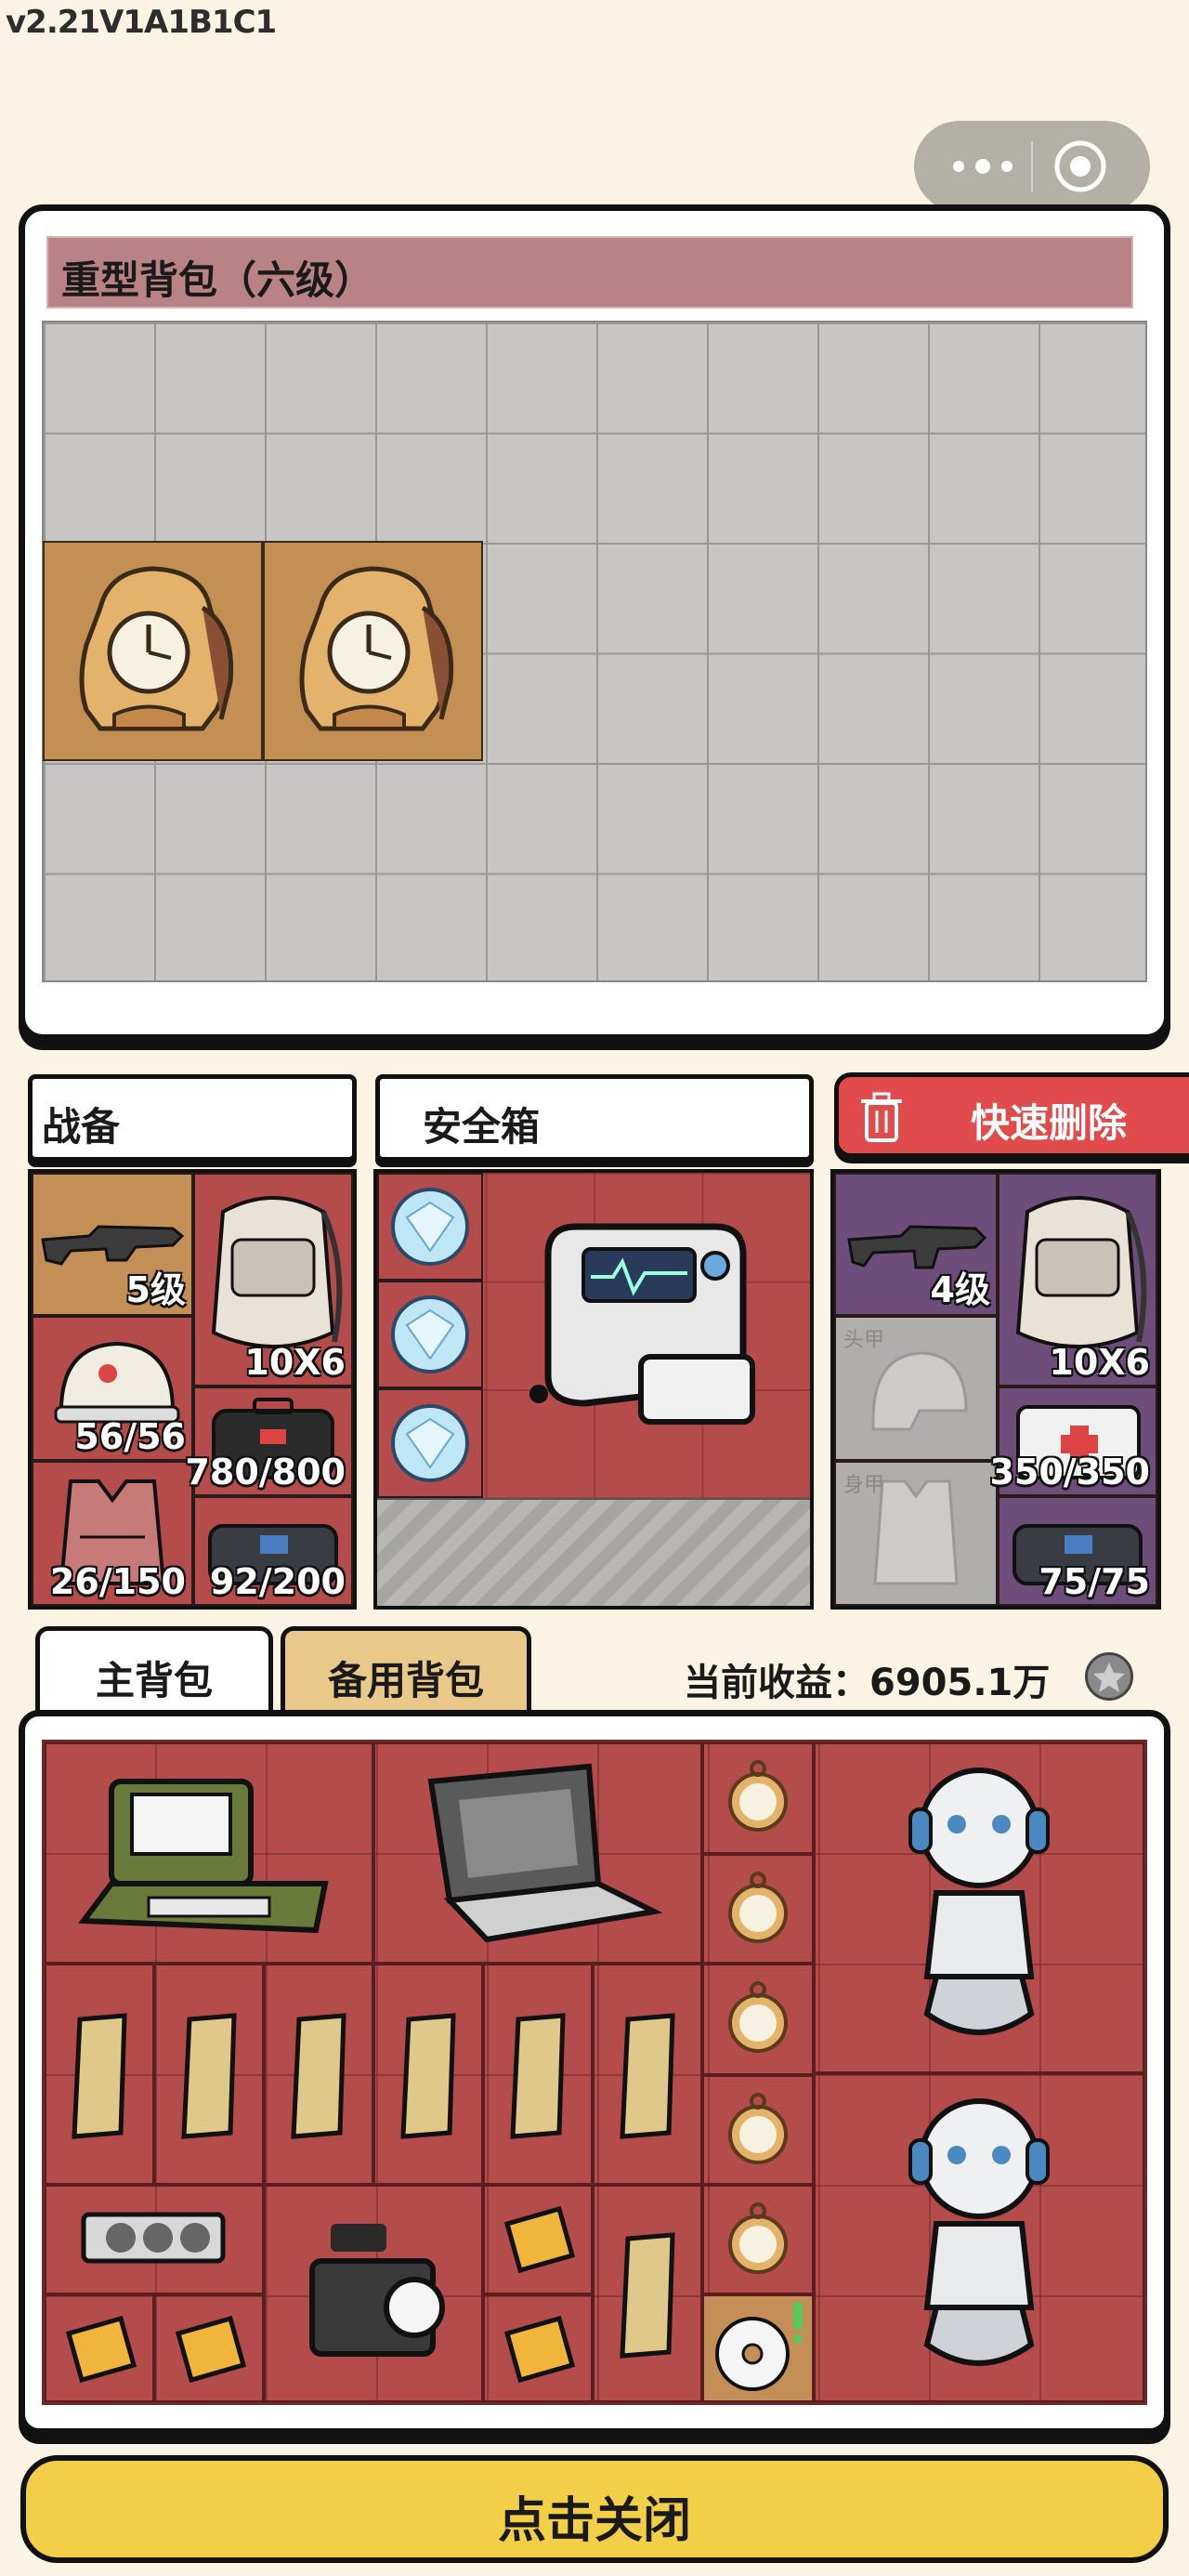 The width and height of the screenshot is (1189, 2576). I want to click on cd-disc-icon, so click(759, 2346).